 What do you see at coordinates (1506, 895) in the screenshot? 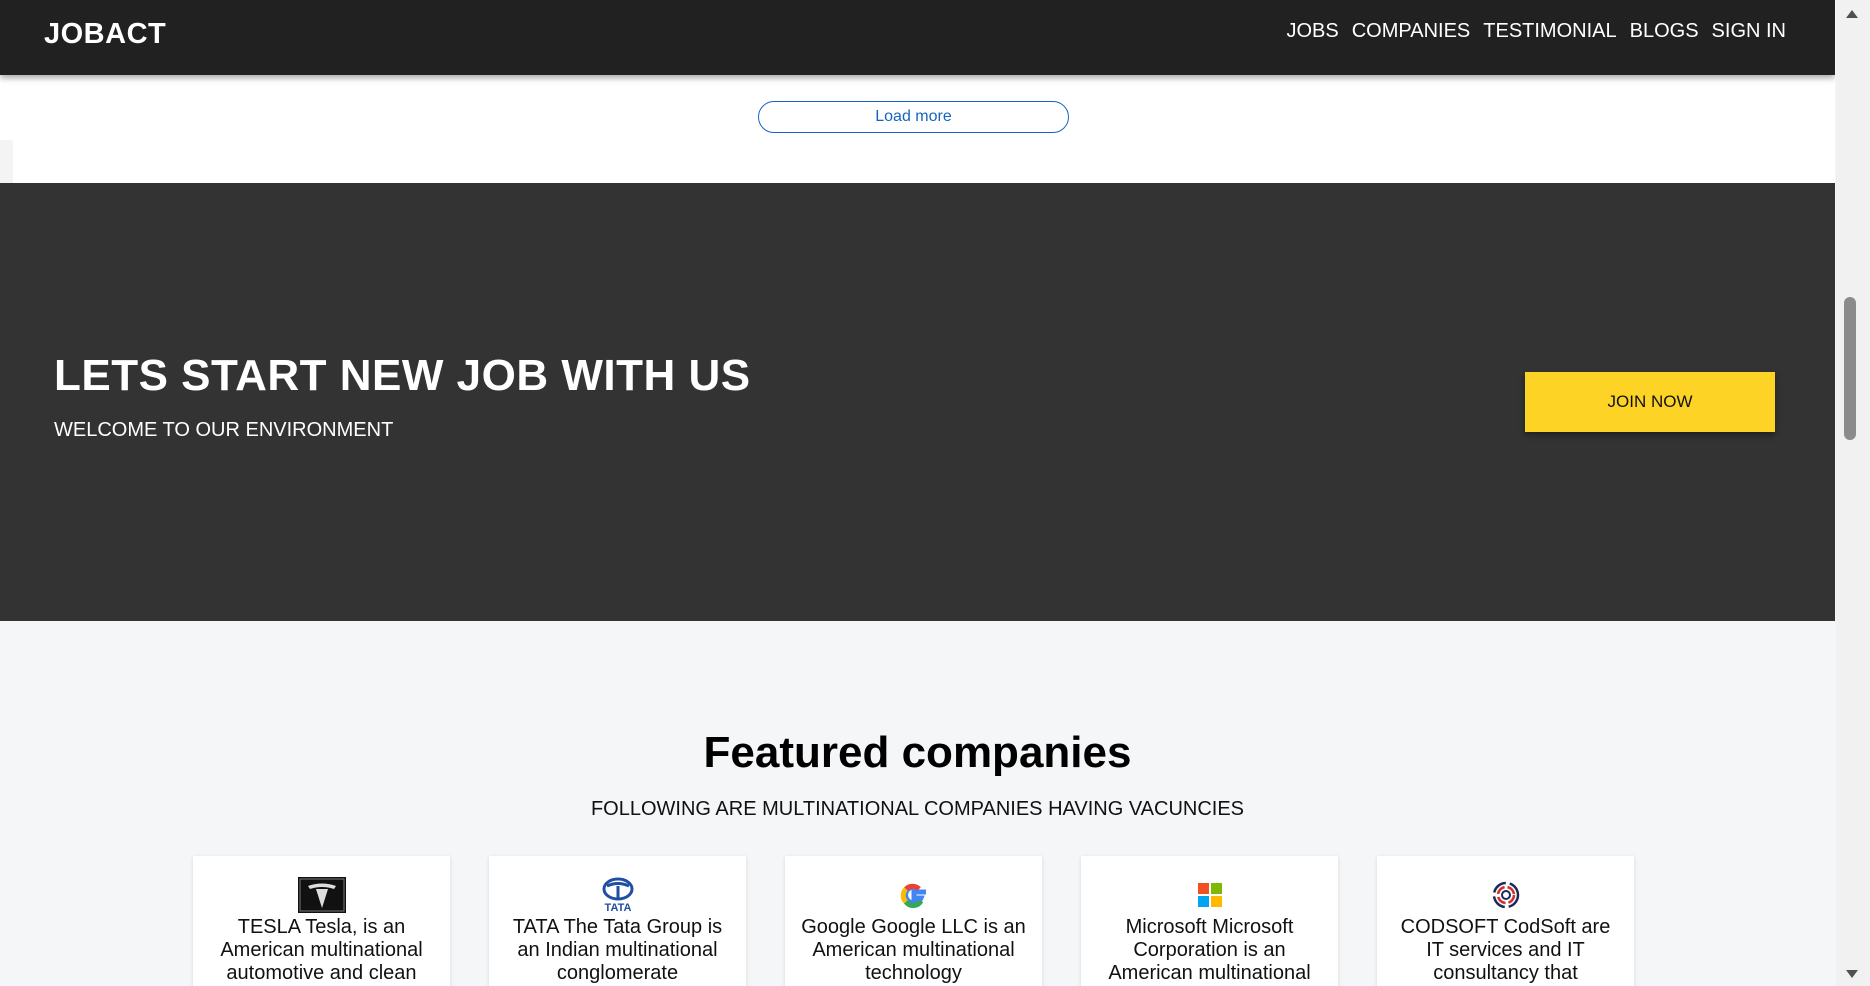
I see `codsoft-logo` at bounding box center [1506, 895].